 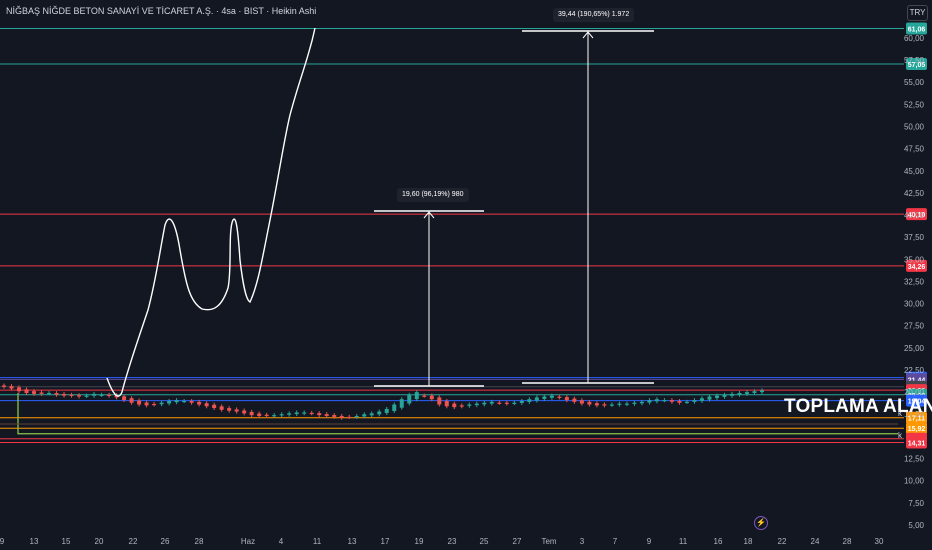 I want to click on y-tick-label: 30,00, so click(x=914, y=304).